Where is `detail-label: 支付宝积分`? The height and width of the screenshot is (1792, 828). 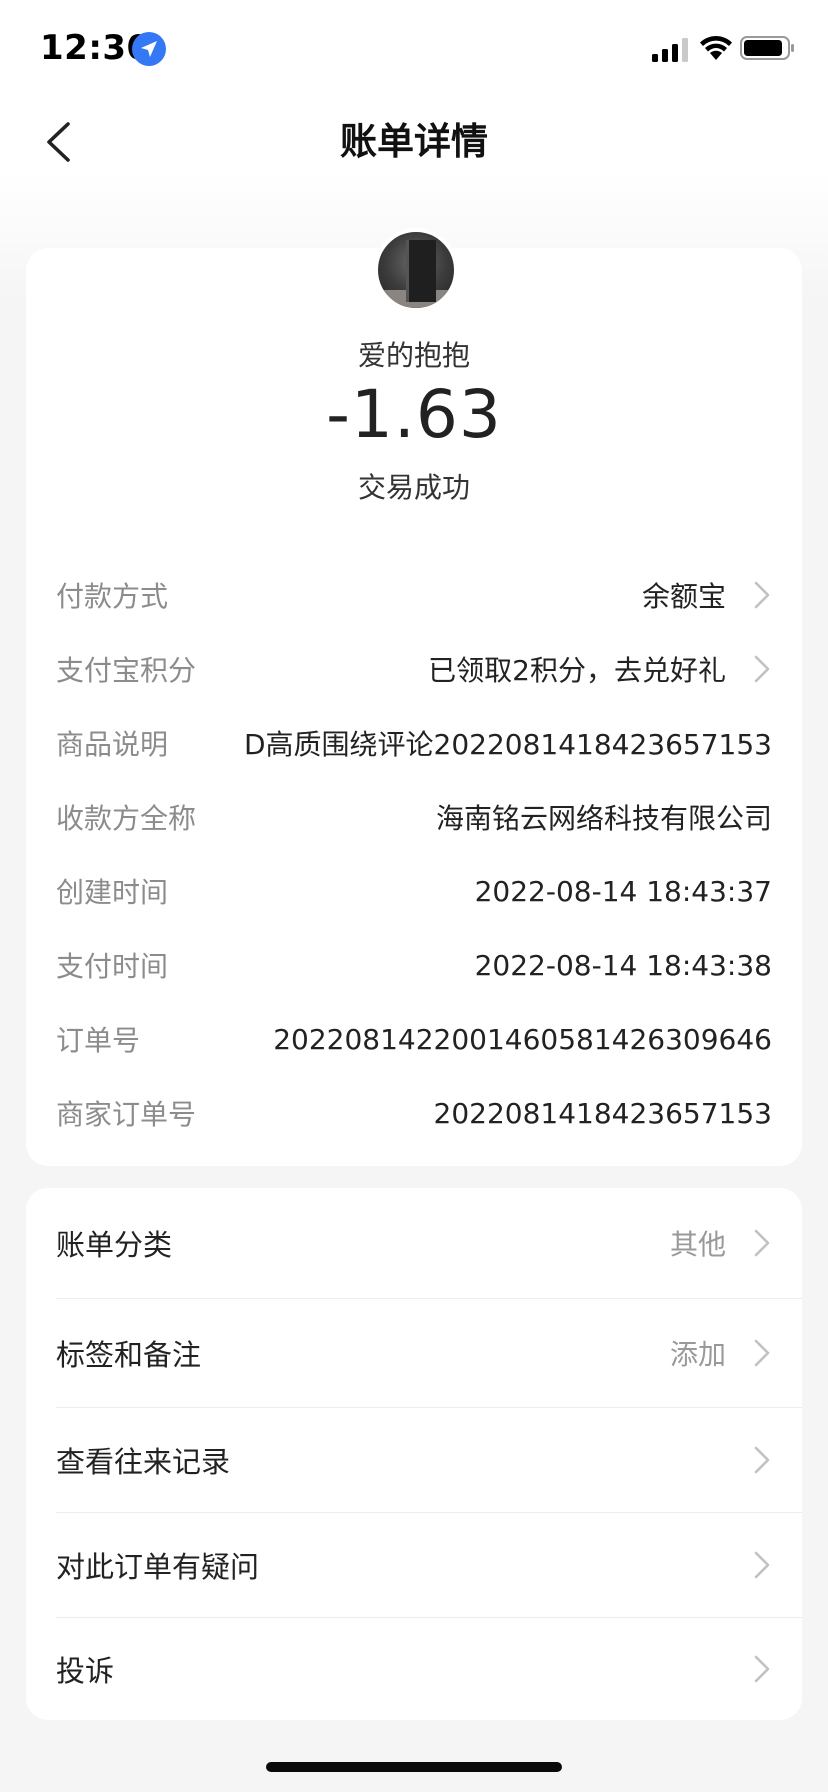 detail-label: 支付宝积分 is located at coordinates (126, 670).